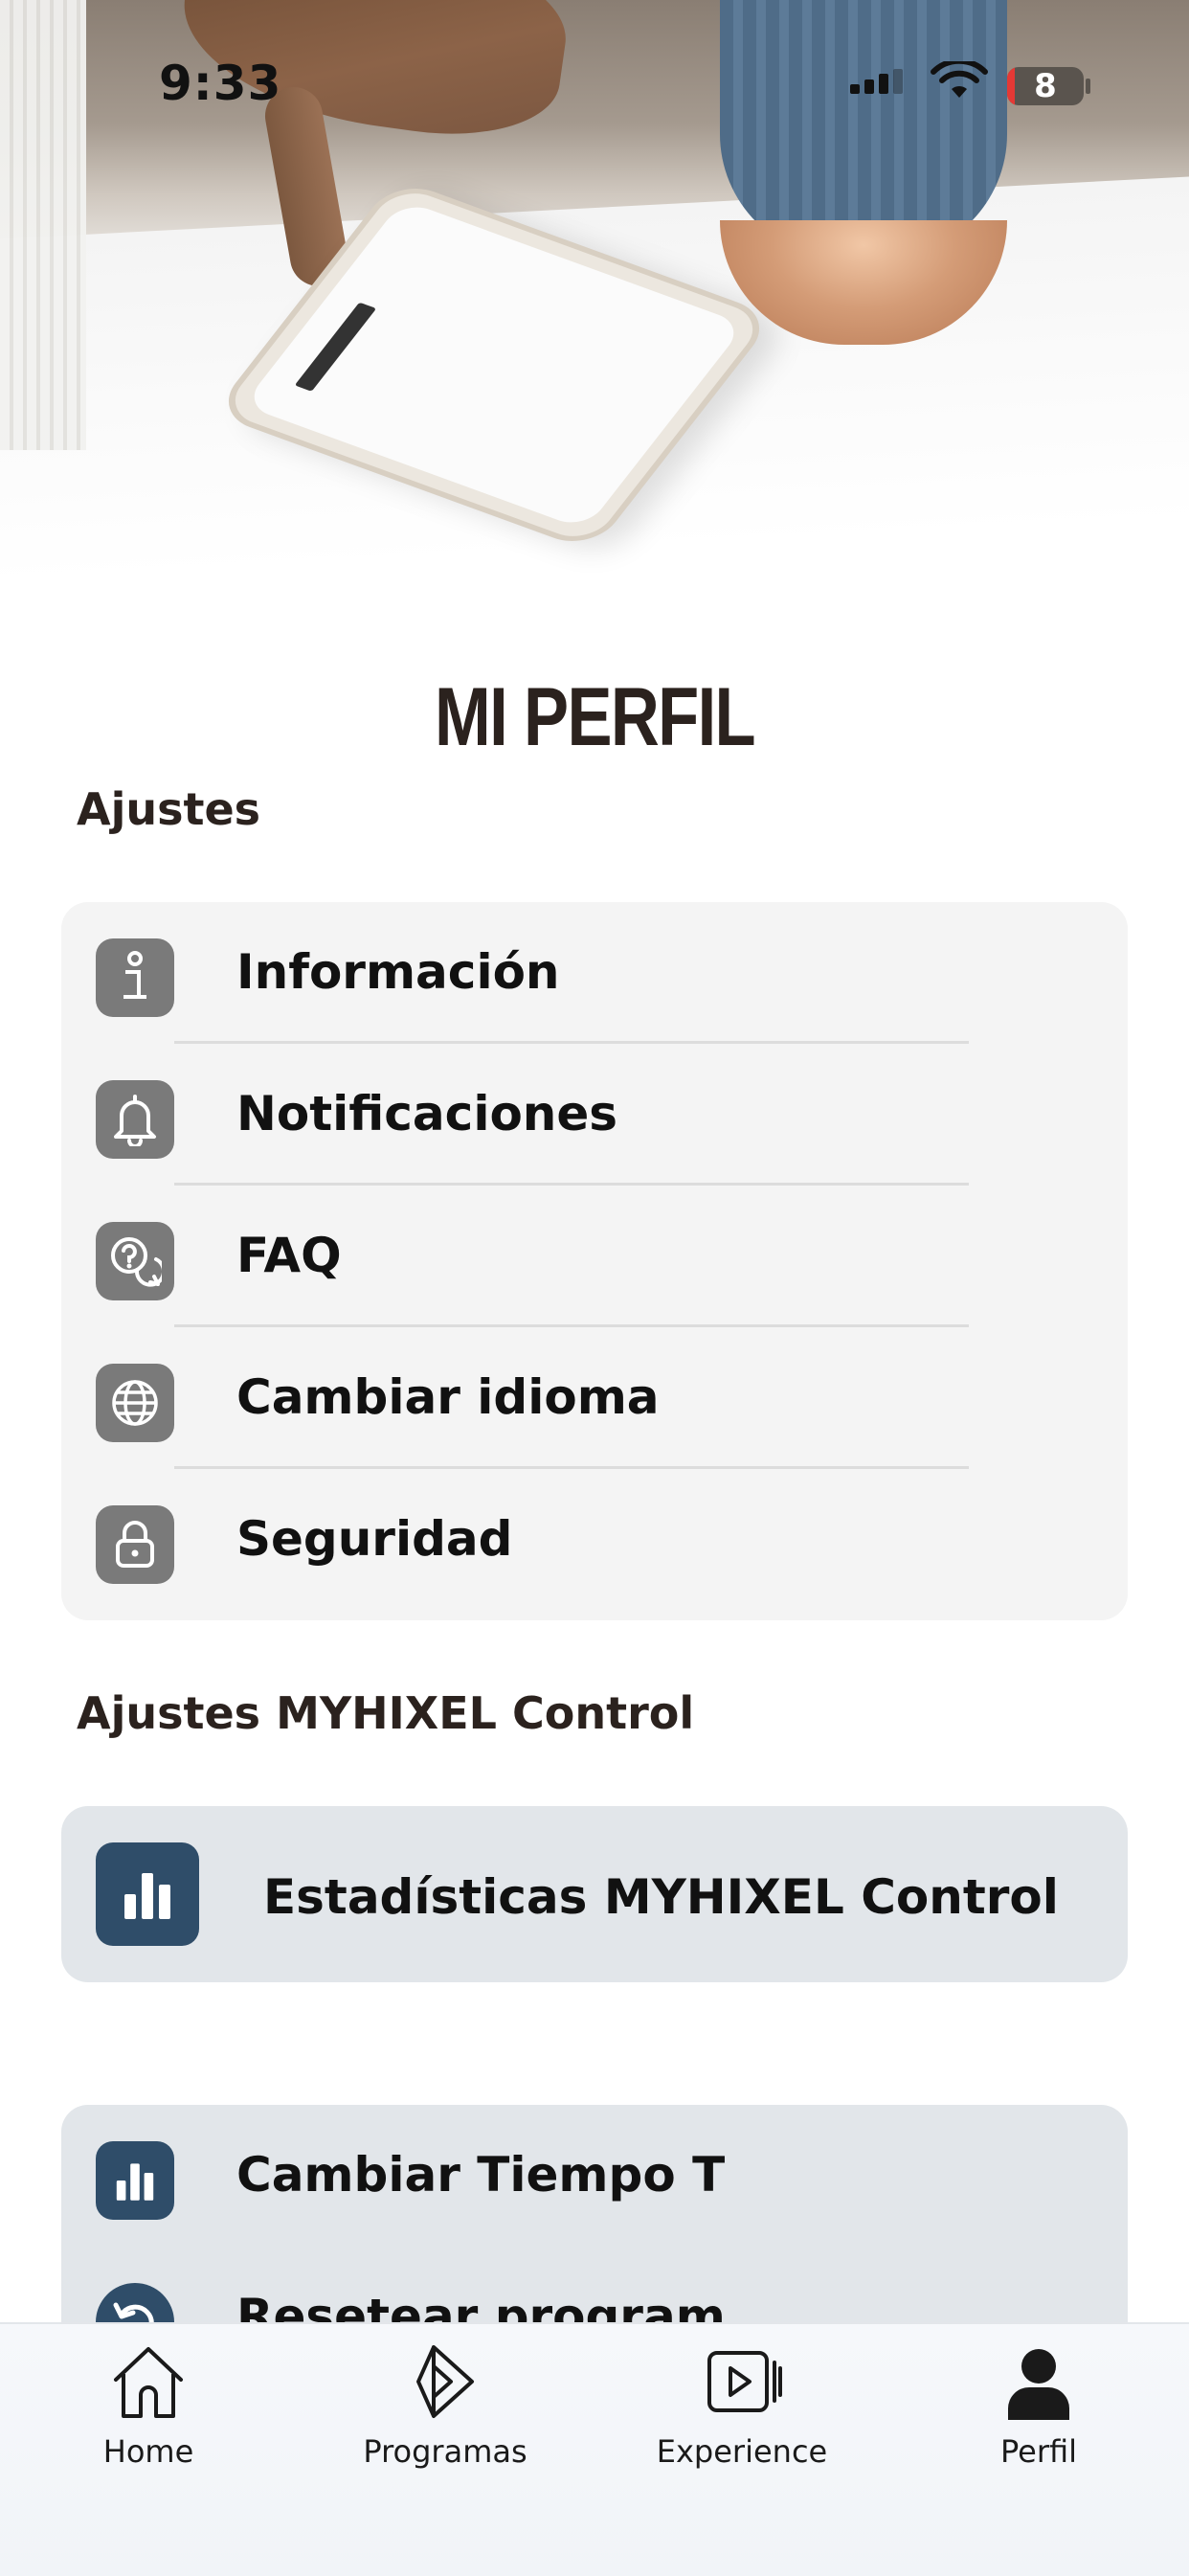  I want to click on settings-item-label: Información, so click(398, 972).